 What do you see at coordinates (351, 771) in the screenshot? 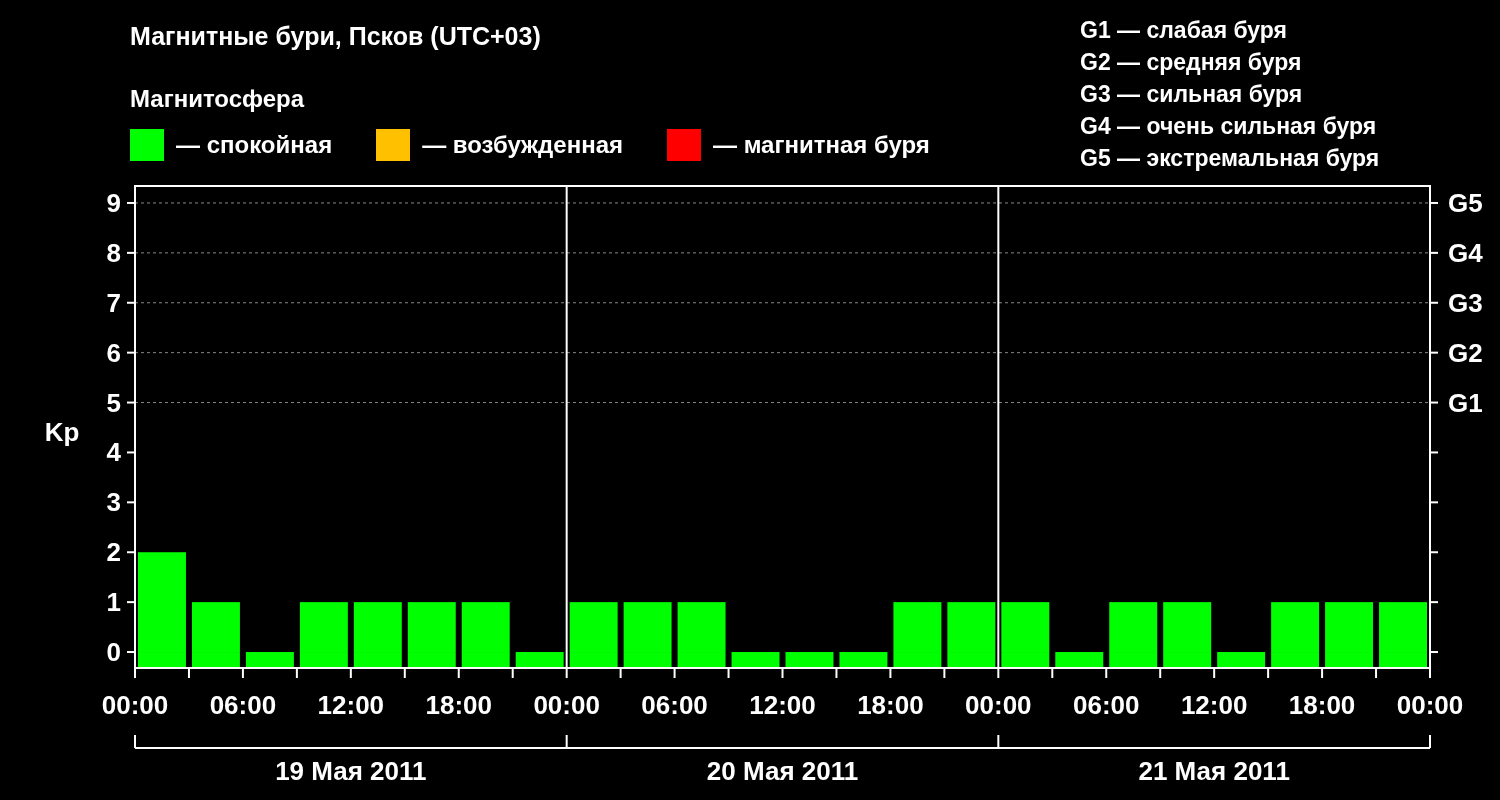
I see `day-label: 19 Мая 2011` at bounding box center [351, 771].